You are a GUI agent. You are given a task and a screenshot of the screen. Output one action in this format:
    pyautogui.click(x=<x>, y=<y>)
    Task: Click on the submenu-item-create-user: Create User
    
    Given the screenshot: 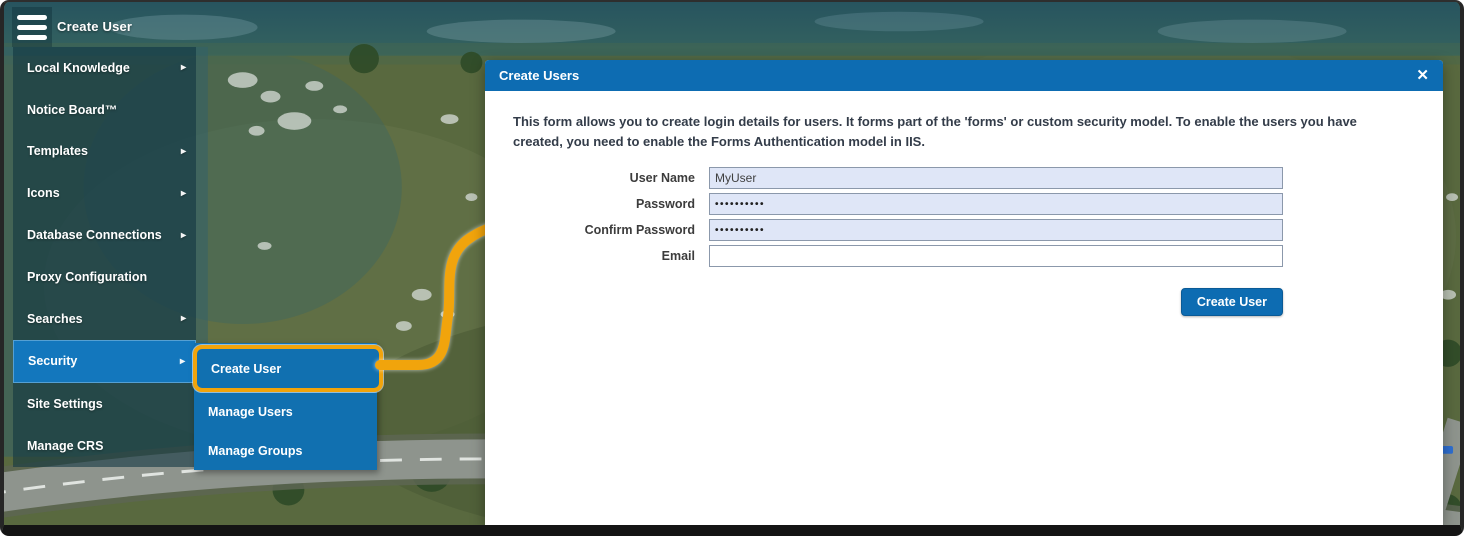 What is the action you would take?
    pyautogui.click(x=288, y=368)
    